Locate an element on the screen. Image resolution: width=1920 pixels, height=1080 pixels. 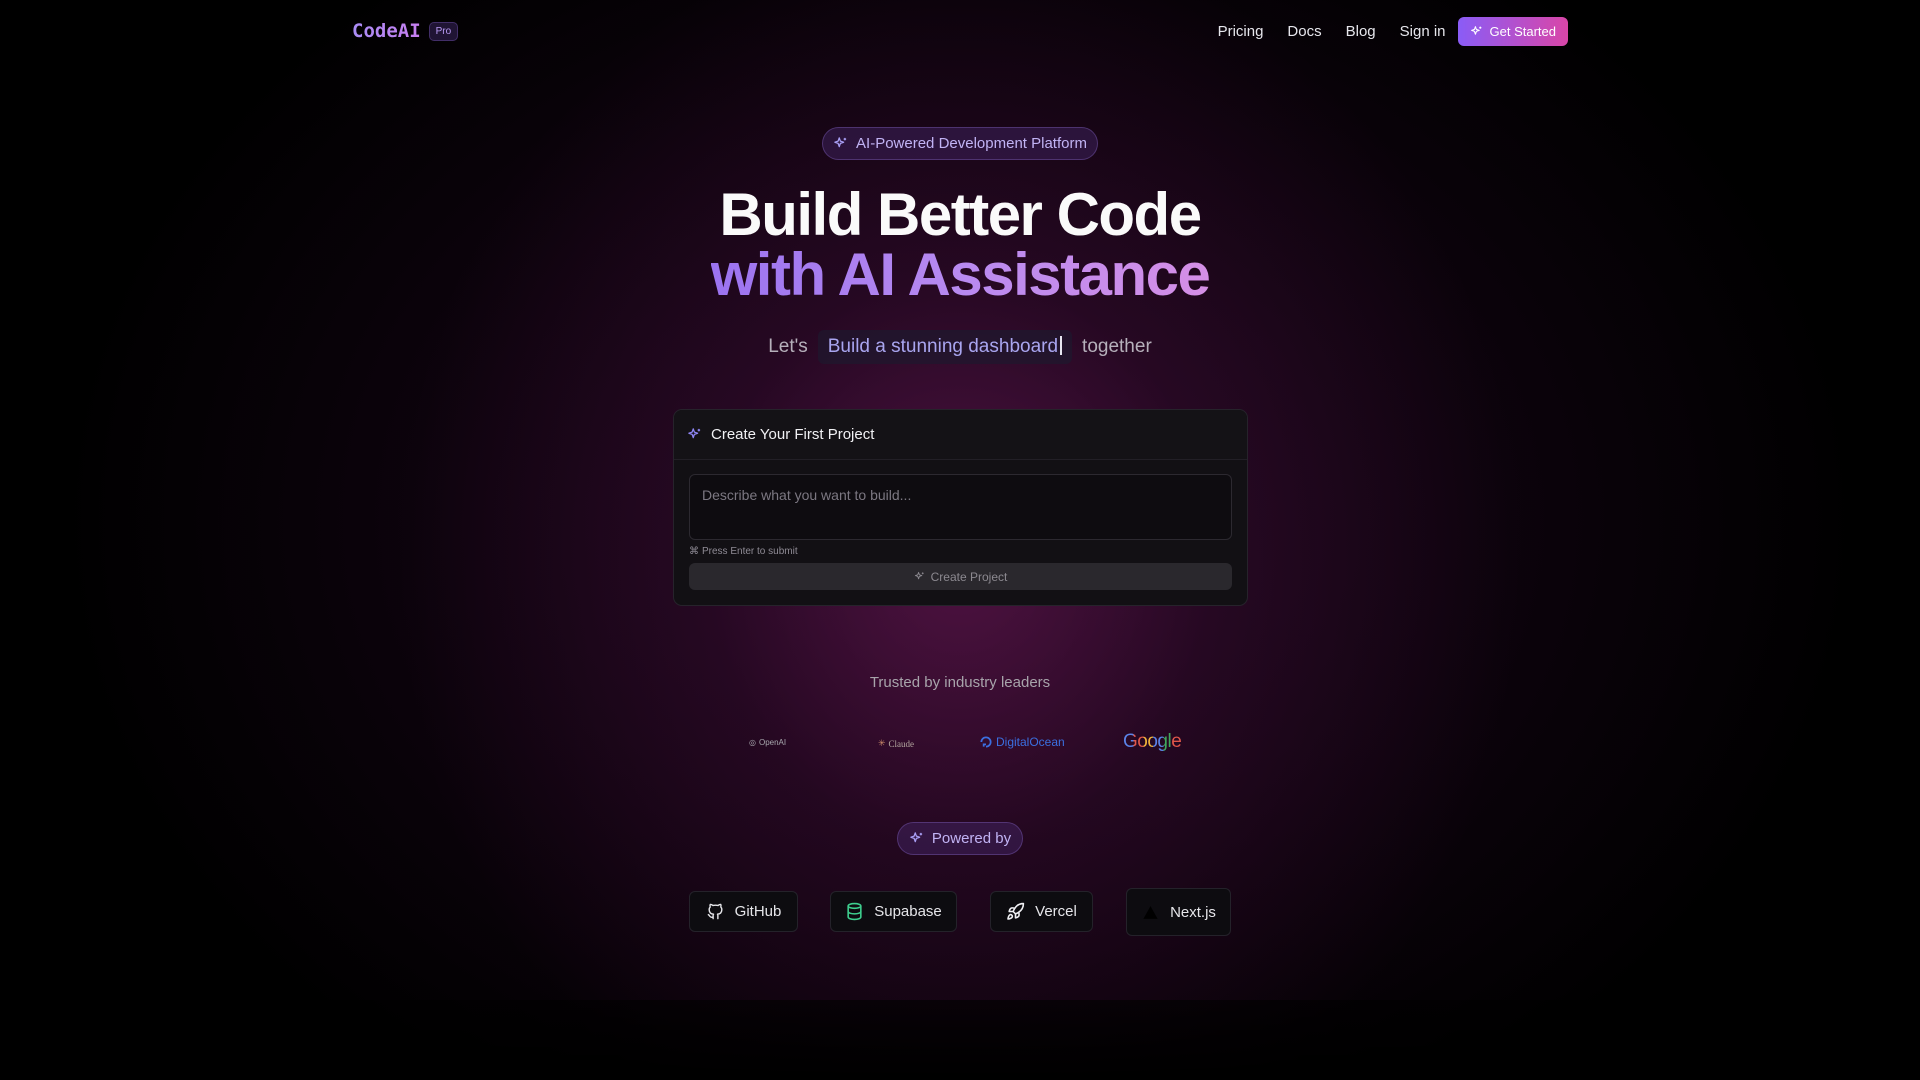
tagline-prefix: Let's is located at coordinates (788, 346).